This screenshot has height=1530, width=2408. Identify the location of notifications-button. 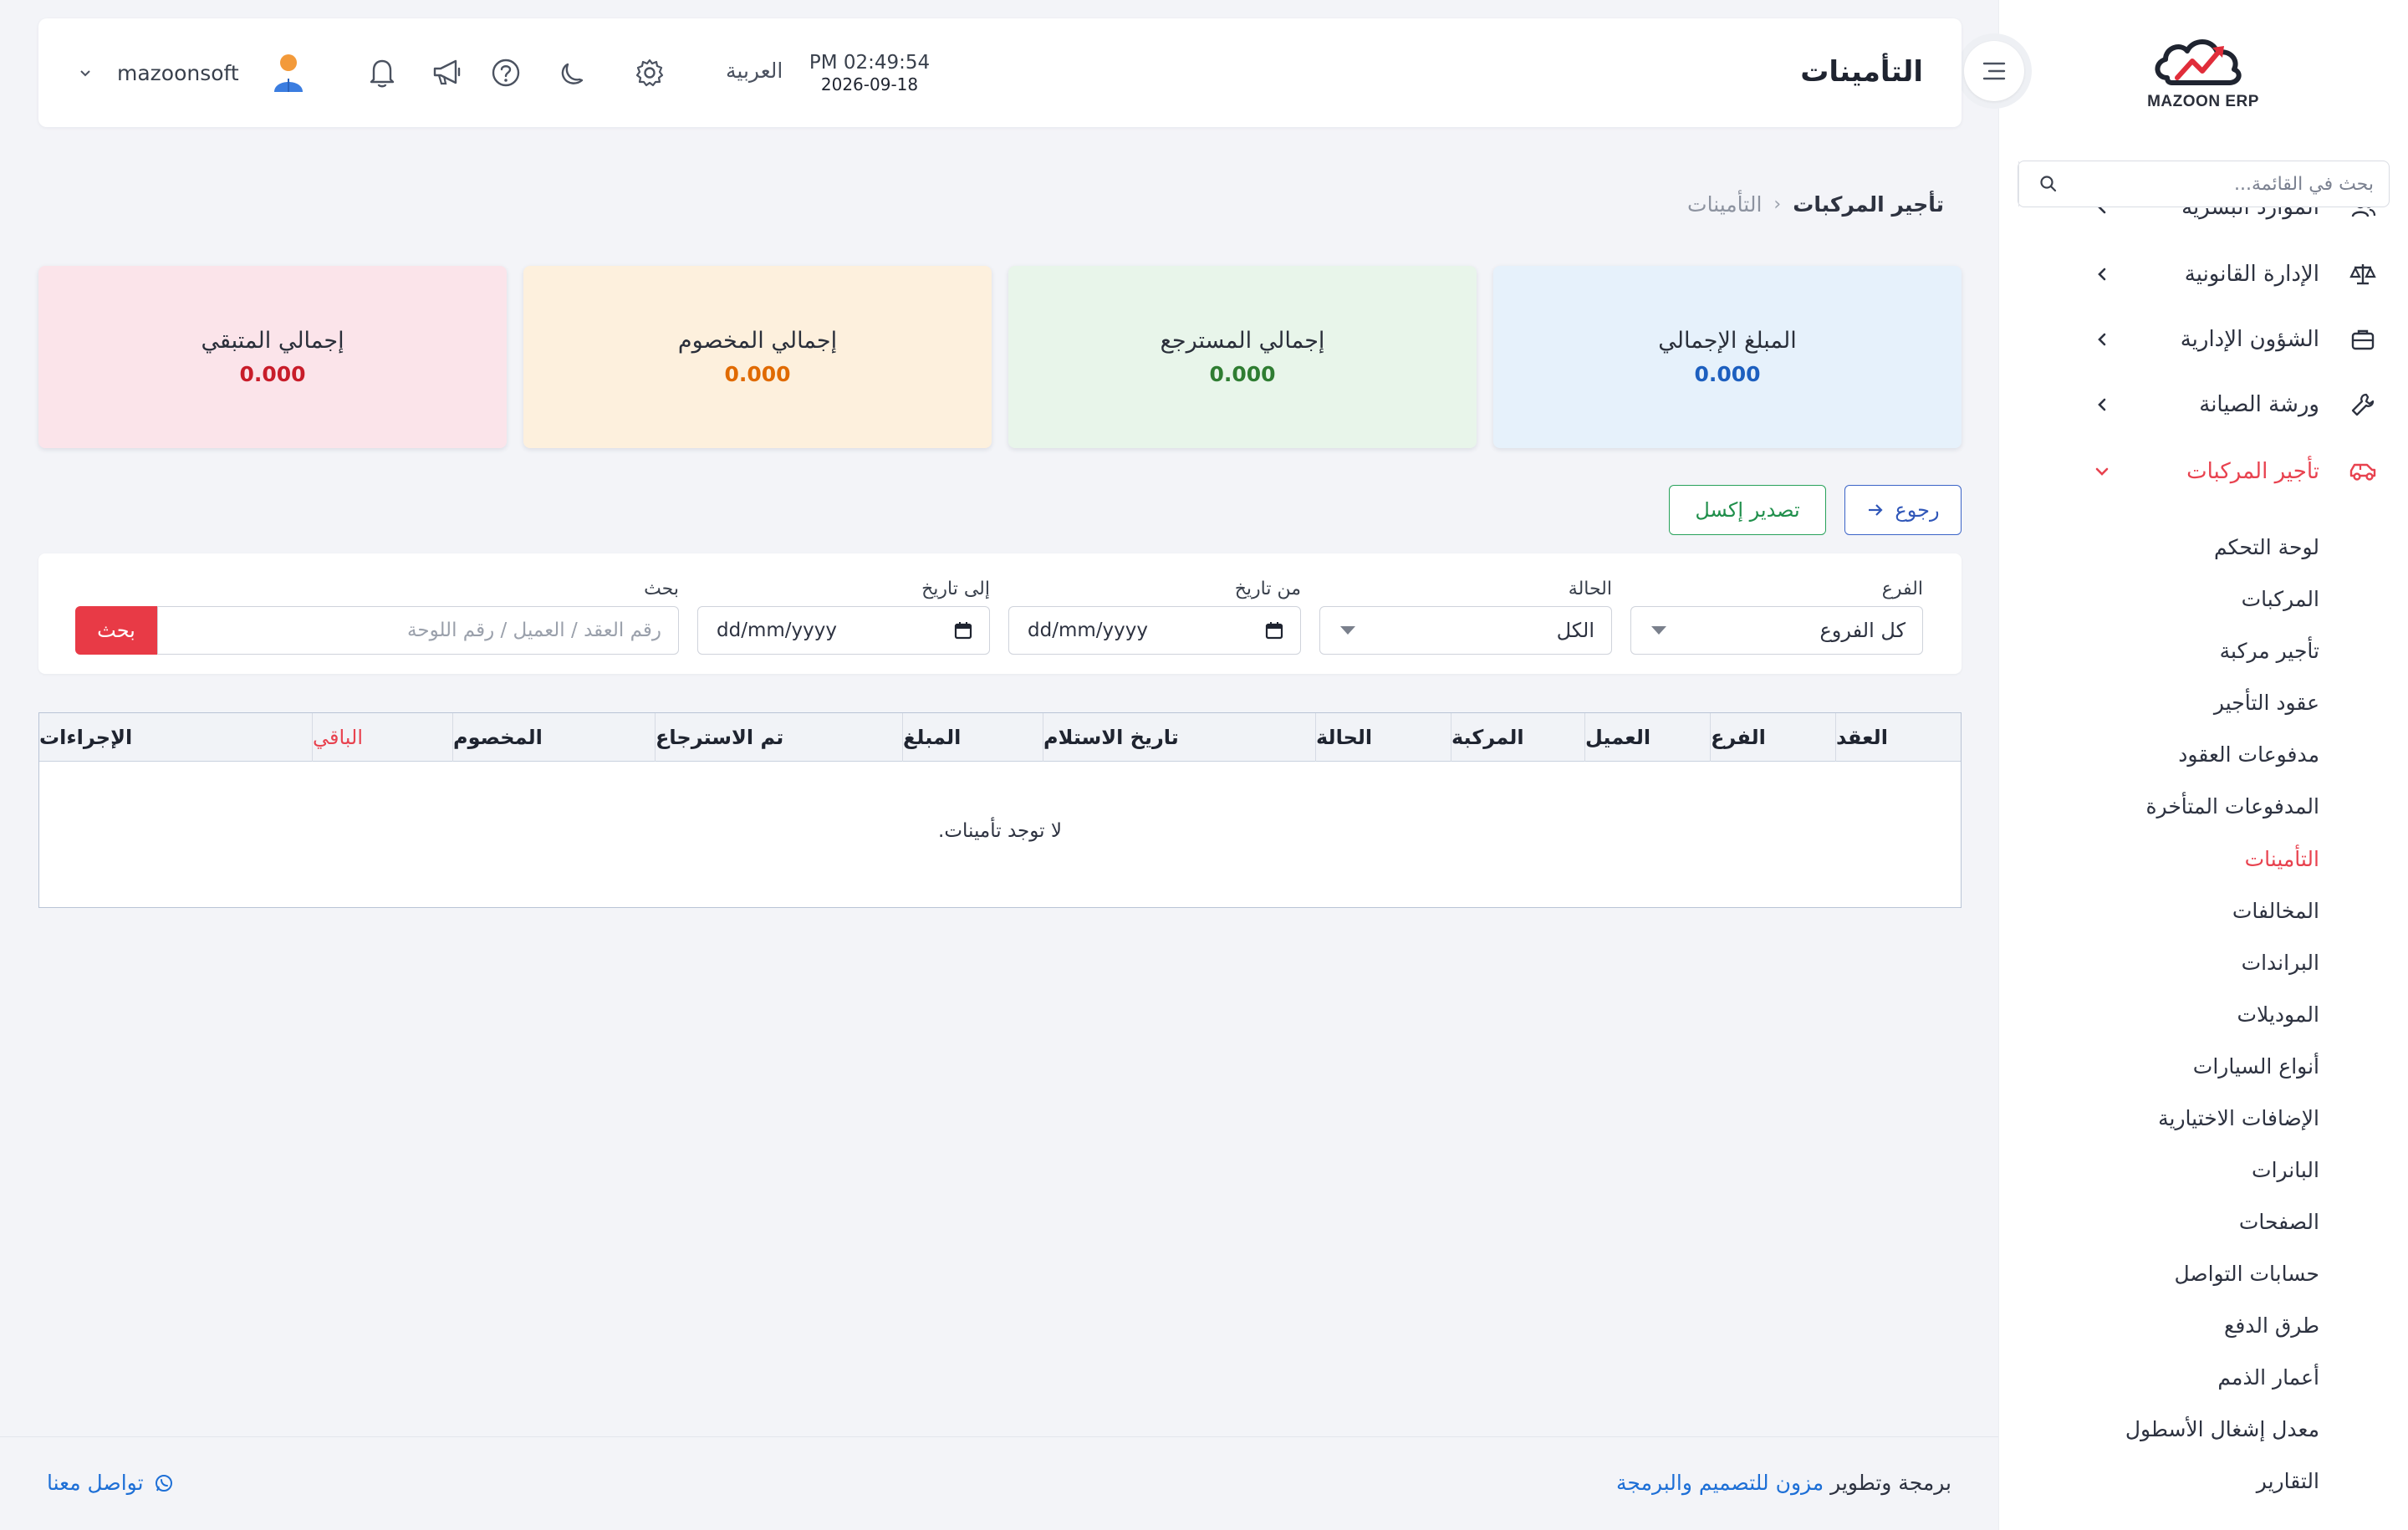
(382, 73).